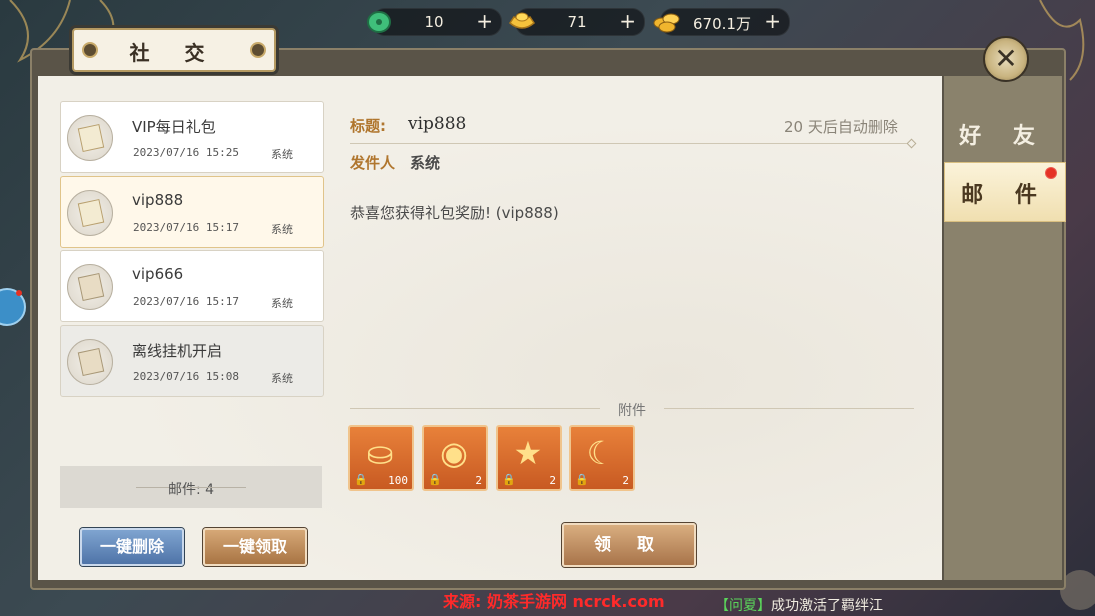  What do you see at coordinates (554, 601) in the screenshot?
I see `source-watermark: 来源: 奶茶手游网 ncrck.com` at bounding box center [554, 601].